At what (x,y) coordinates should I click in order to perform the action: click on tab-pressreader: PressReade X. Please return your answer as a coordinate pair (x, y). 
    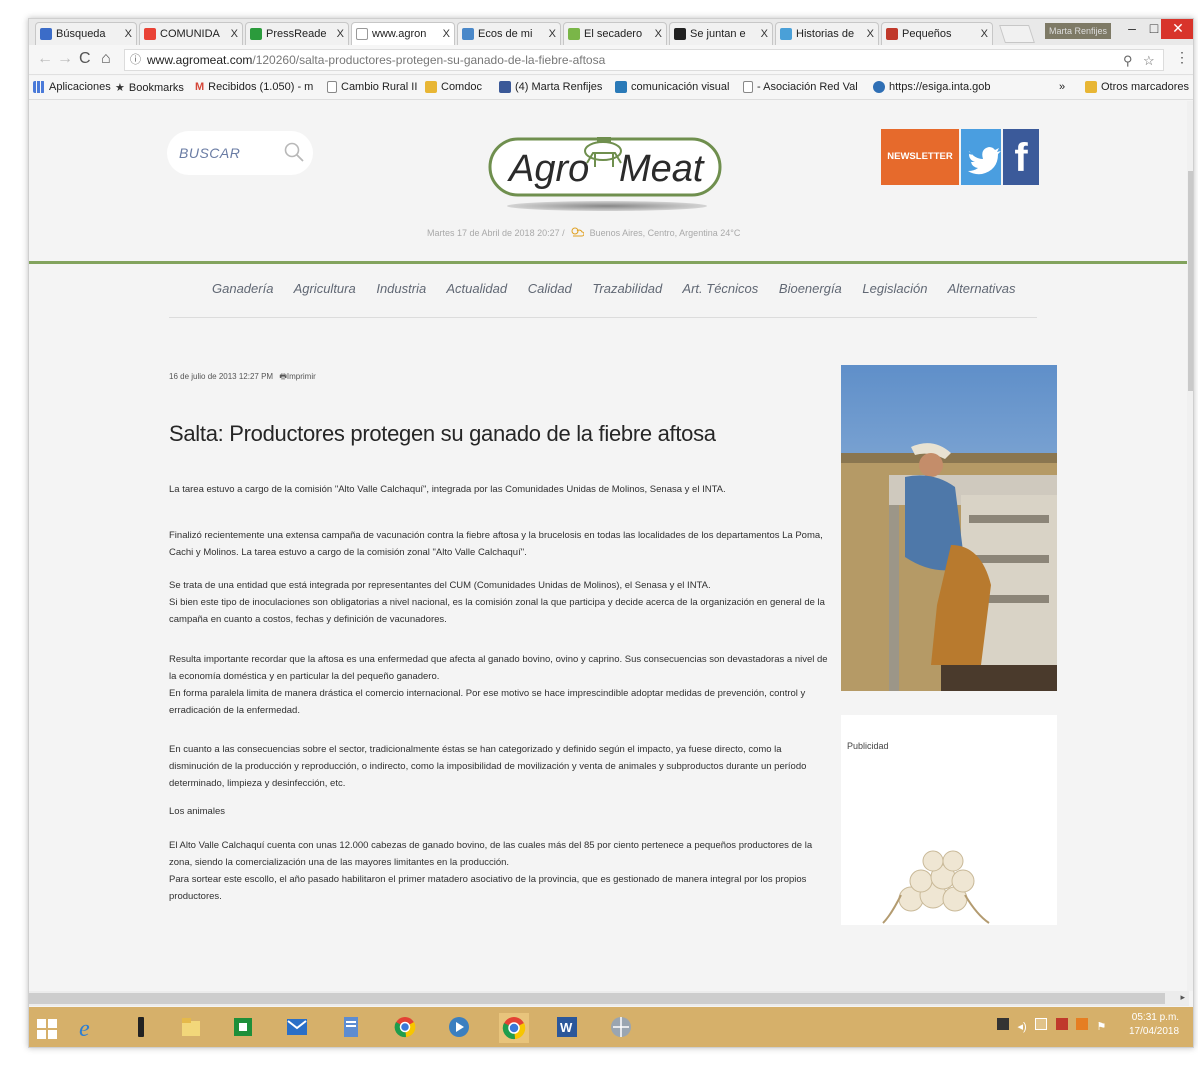
    Looking at the image, I should click on (297, 33).